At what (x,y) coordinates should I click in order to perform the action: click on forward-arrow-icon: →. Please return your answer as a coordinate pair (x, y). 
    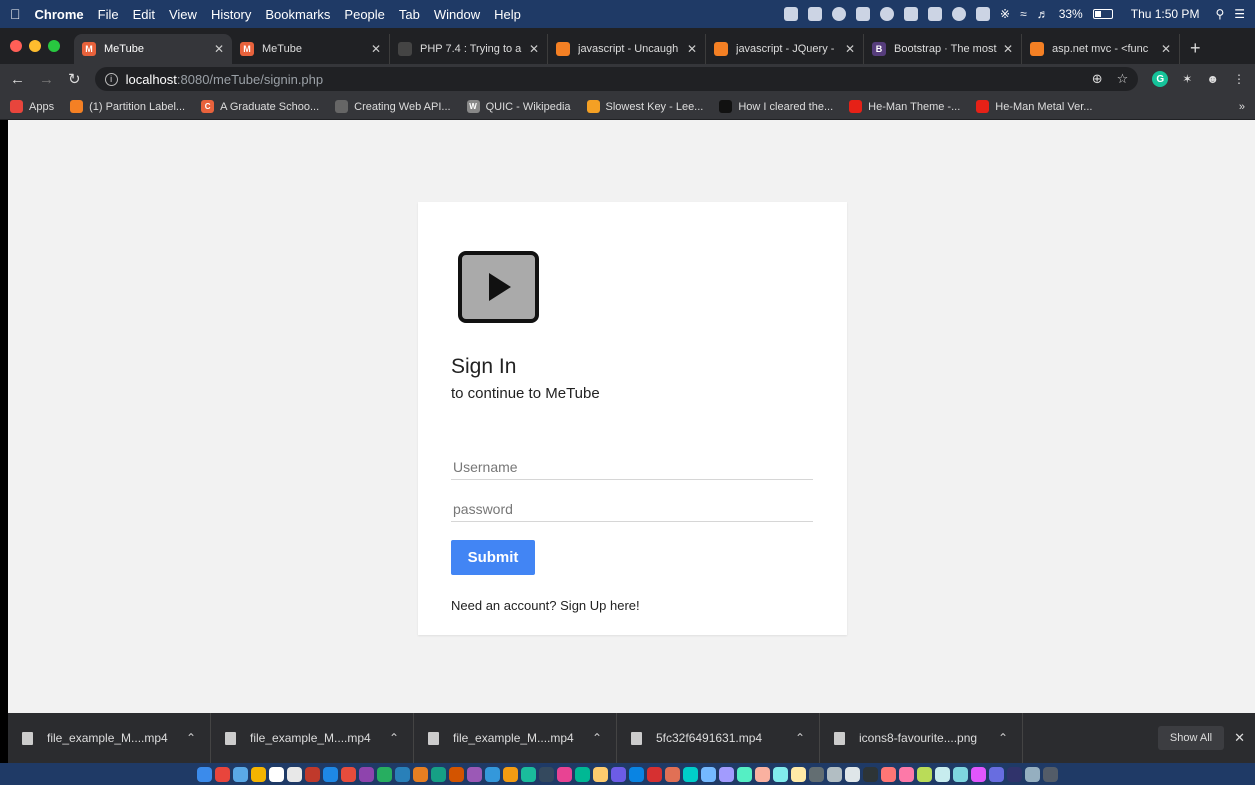
    Looking at the image, I should click on (46, 79).